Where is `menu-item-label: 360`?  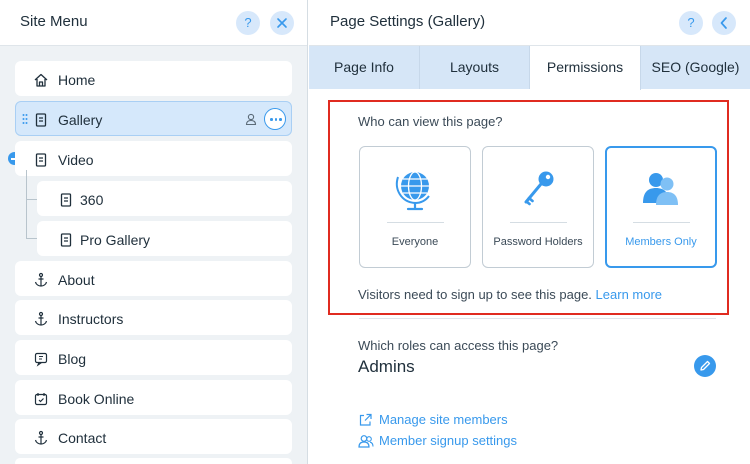 menu-item-label: 360 is located at coordinates (92, 200).